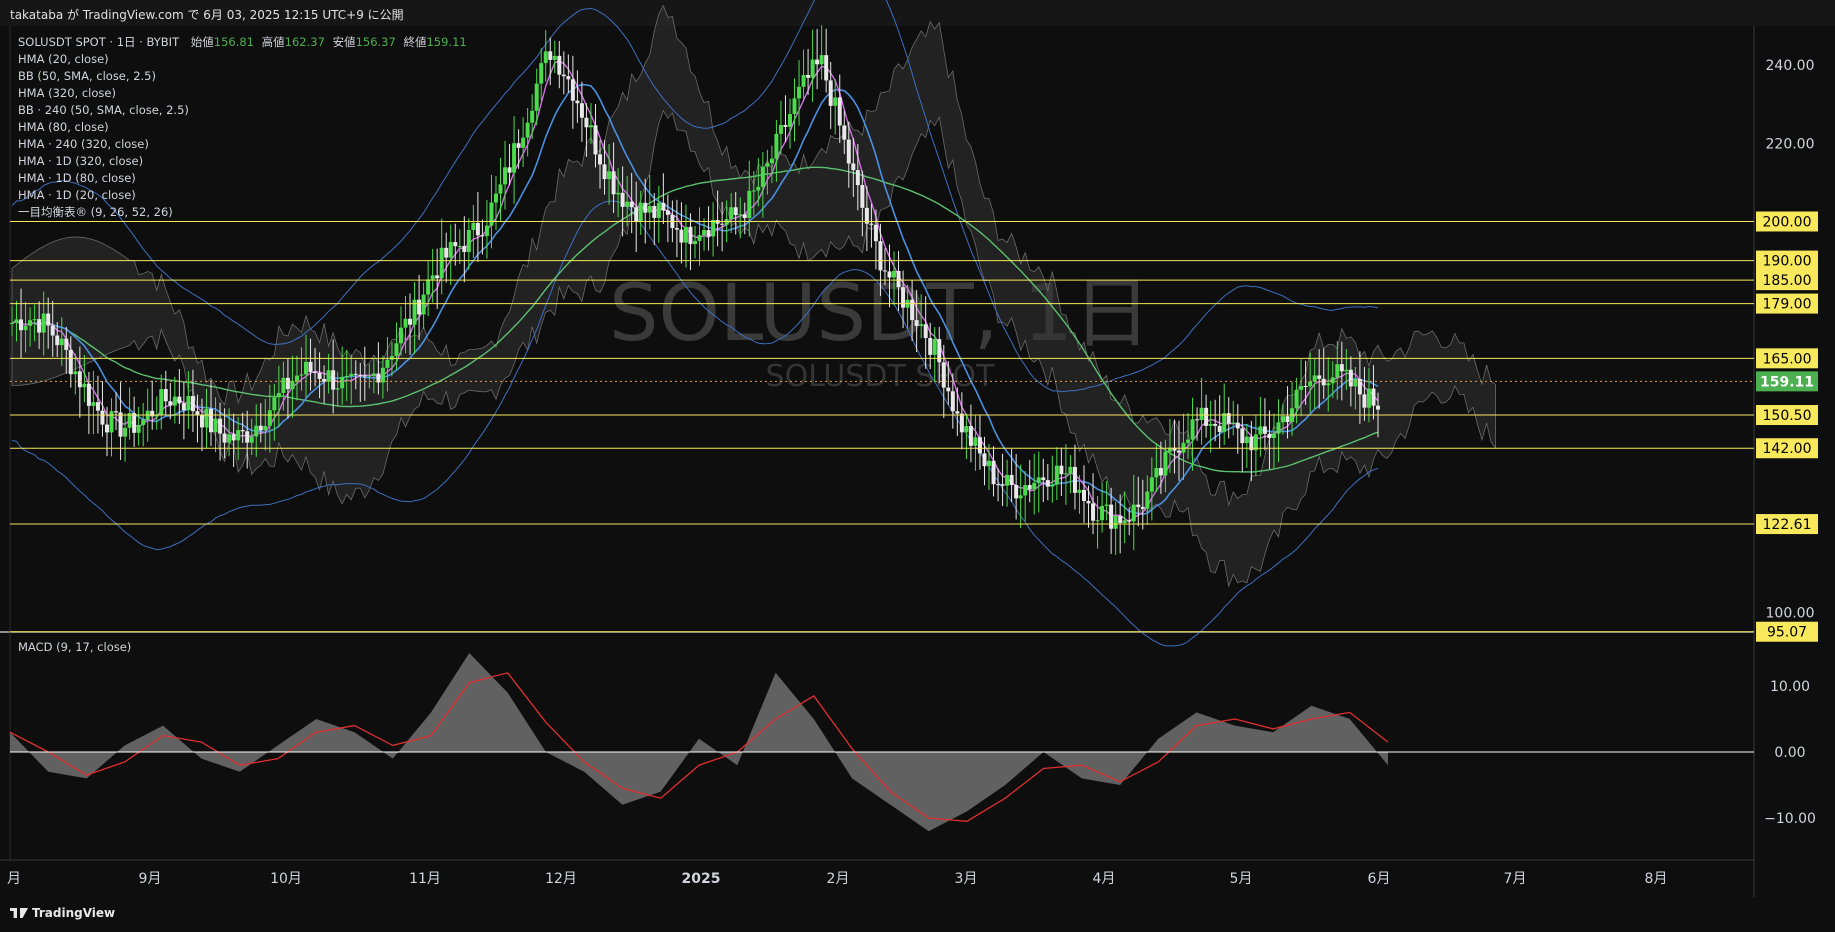  Describe the element at coordinates (242, 127) in the screenshot. I see `indicator-hma80: HMA (80, close)` at that location.